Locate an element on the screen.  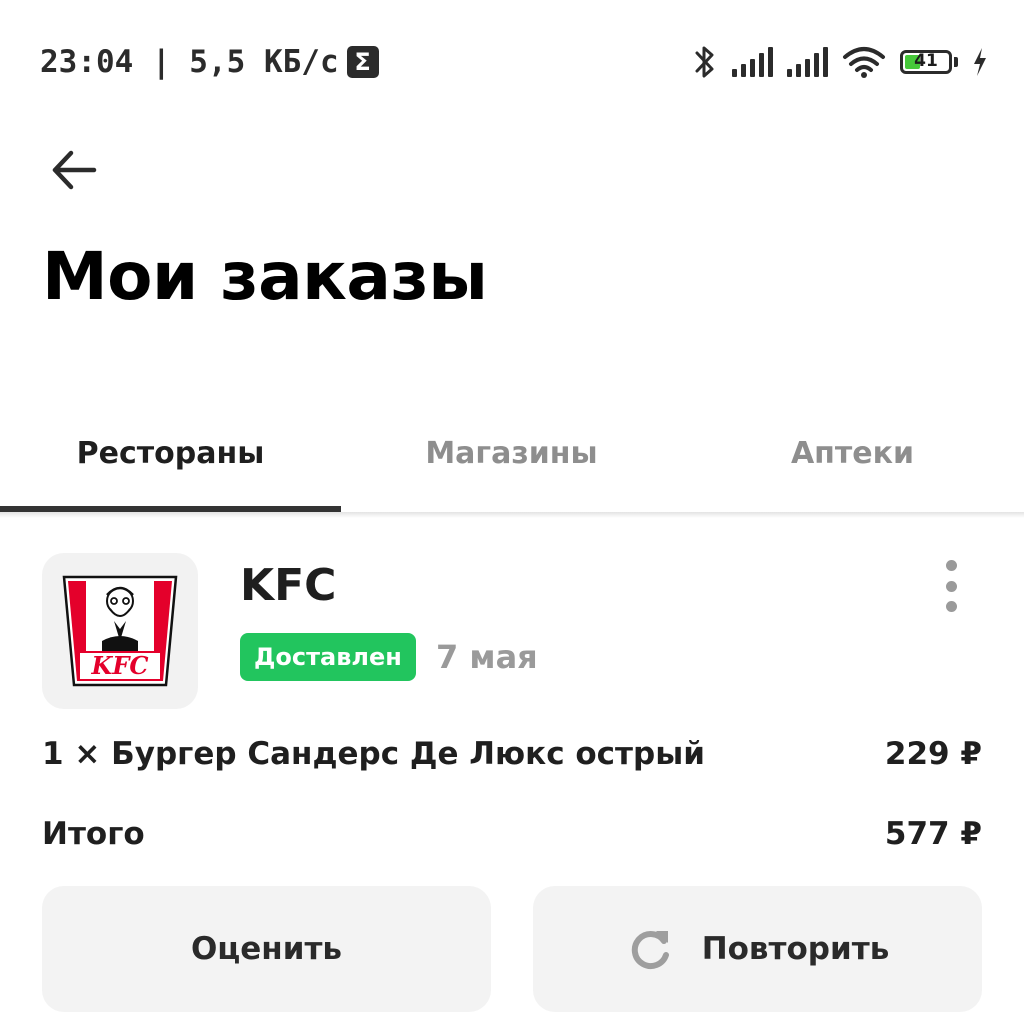
rate-button-label: Оценить is located at coordinates (266, 949).